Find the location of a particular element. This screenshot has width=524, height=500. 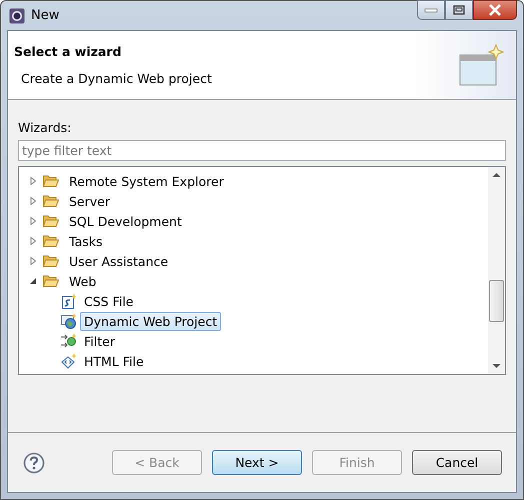

maximize-icon is located at coordinates (459, 10).